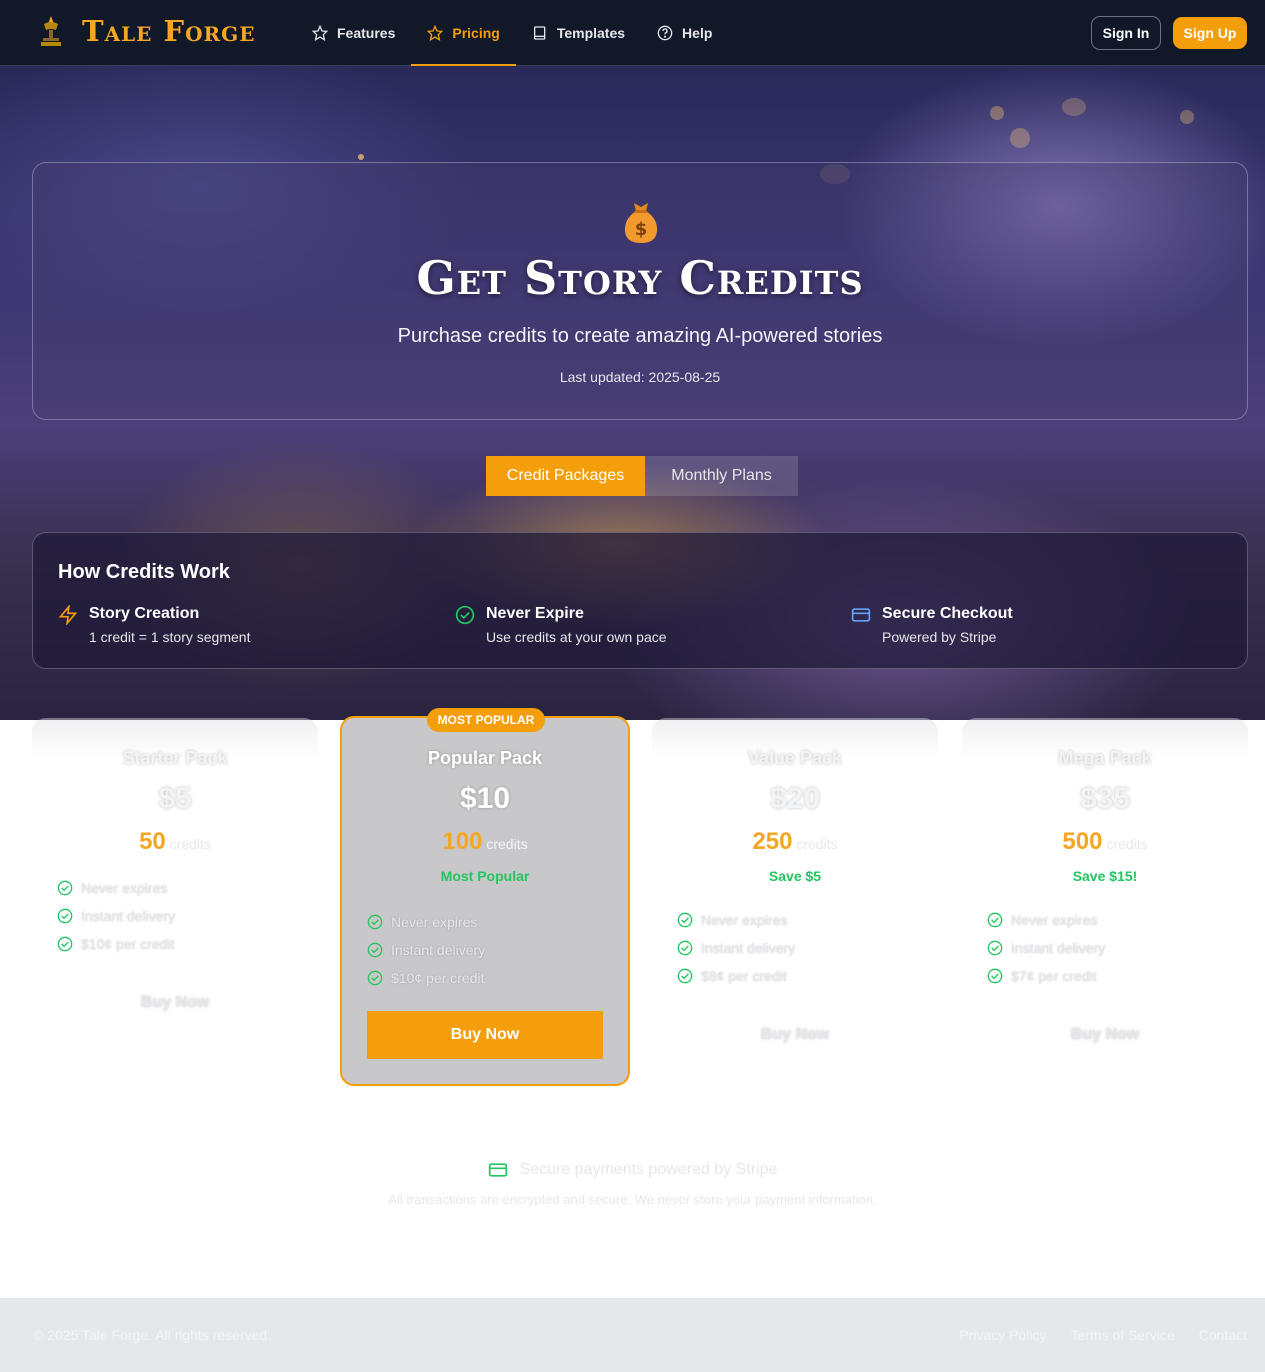 The height and width of the screenshot is (1372, 1265). What do you see at coordinates (476, 33) in the screenshot?
I see `nav-pricing-label: Pricing` at bounding box center [476, 33].